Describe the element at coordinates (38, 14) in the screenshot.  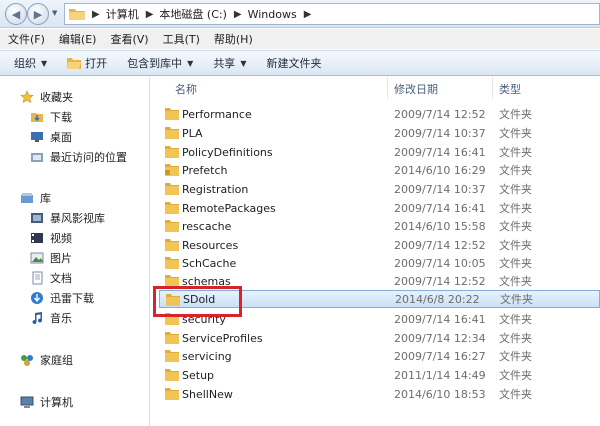
I see `forward-button: ▶` at that location.